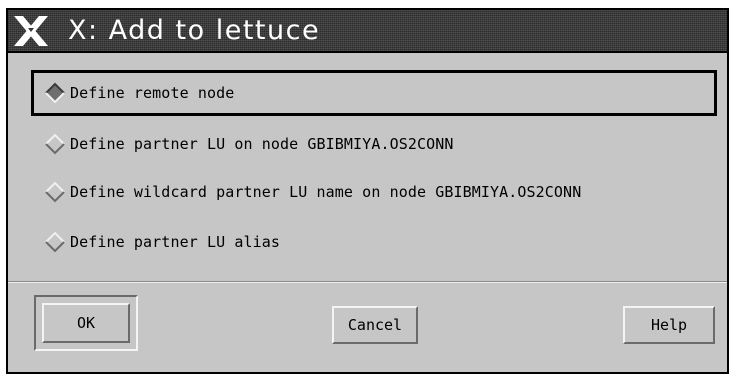 Image resolution: width=733 pixels, height=376 pixels. I want to click on title-bar: X: Add to lettuce, so click(367, 31).